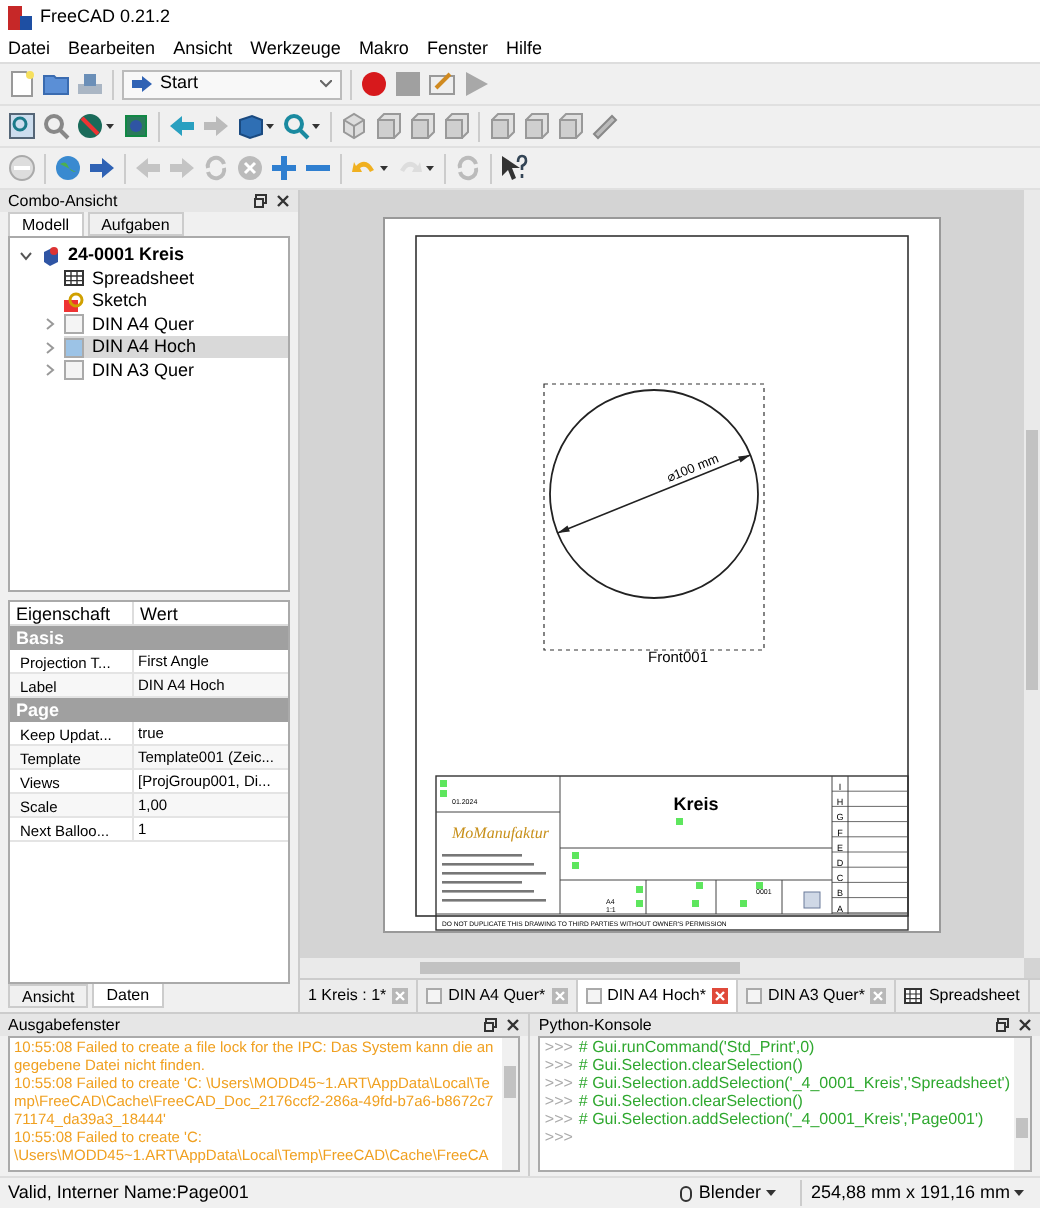 This screenshot has width=1040, height=1208. What do you see at coordinates (90, 84) in the screenshot?
I see `save-icon` at bounding box center [90, 84].